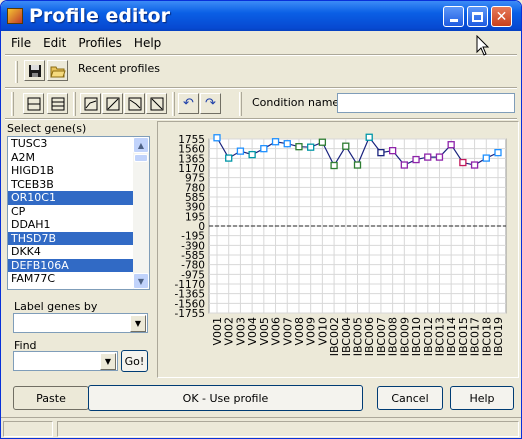 Image resolution: width=522 pixels, height=439 pixels. I want to click on gene-list-scrollbar: ▲ ▼, so click(141, 213).